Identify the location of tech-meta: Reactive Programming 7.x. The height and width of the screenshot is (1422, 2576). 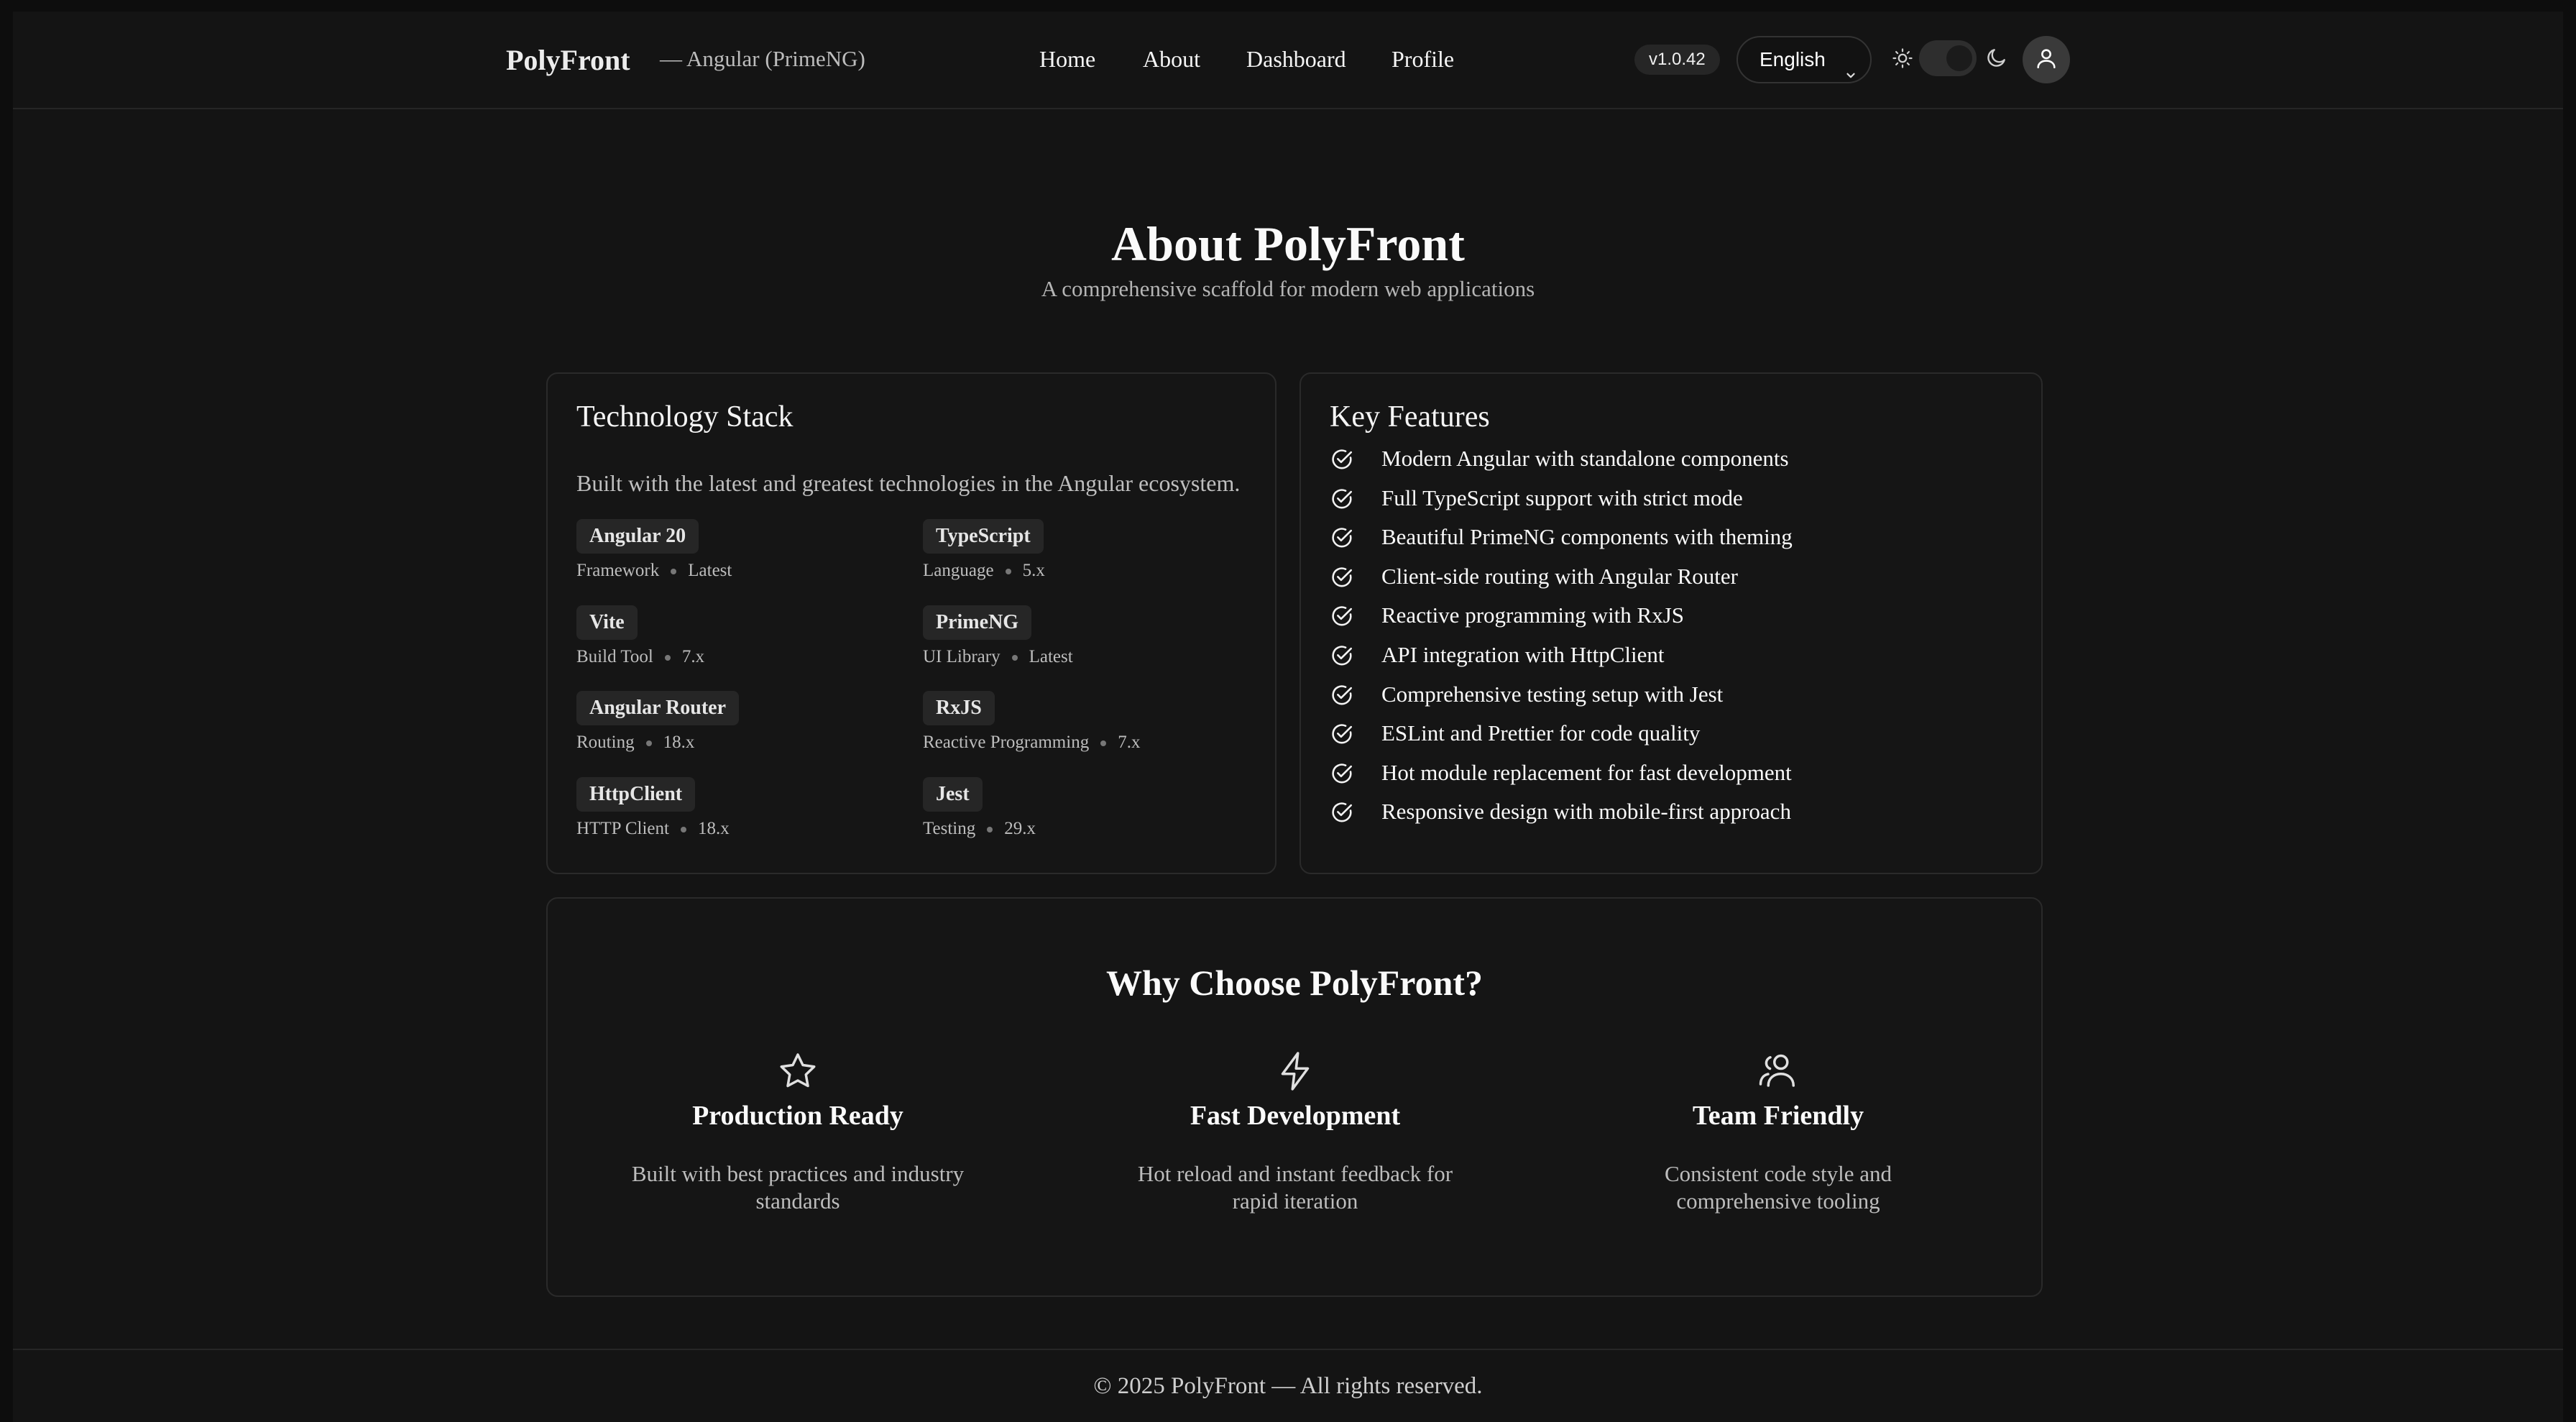
(1031, 743).